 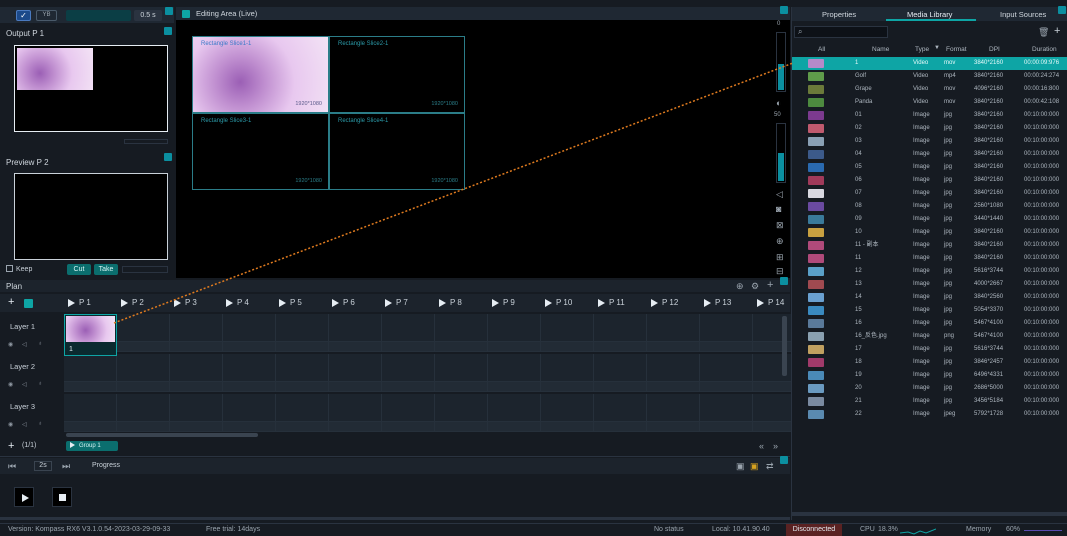 What do you see at coordinates (162, 435) in the screenshot?
I see `plan-horizontal-scrollbar` at bounding box center [162, 435].